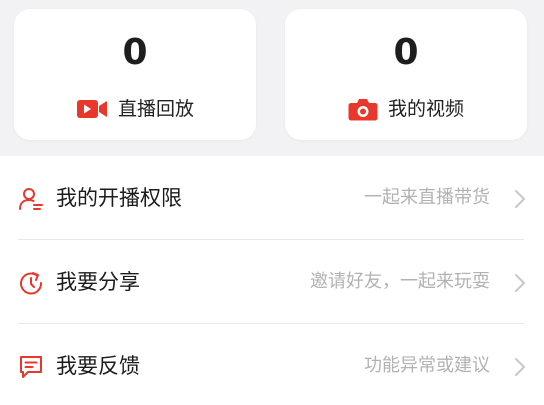  Describe the element at coordinates (31, 367) in the screenshot. I see `feedback-icon` at that location.